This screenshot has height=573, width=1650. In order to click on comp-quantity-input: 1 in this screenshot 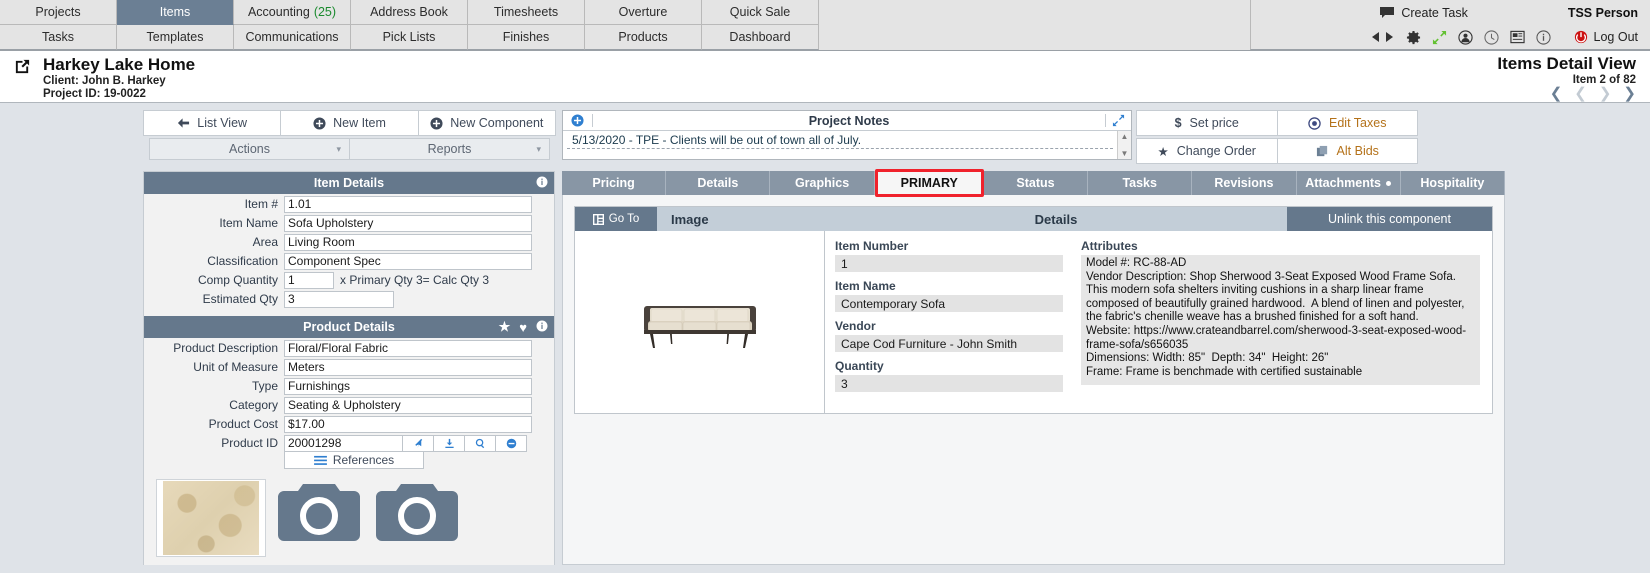, I will do `click(309, 280)`.